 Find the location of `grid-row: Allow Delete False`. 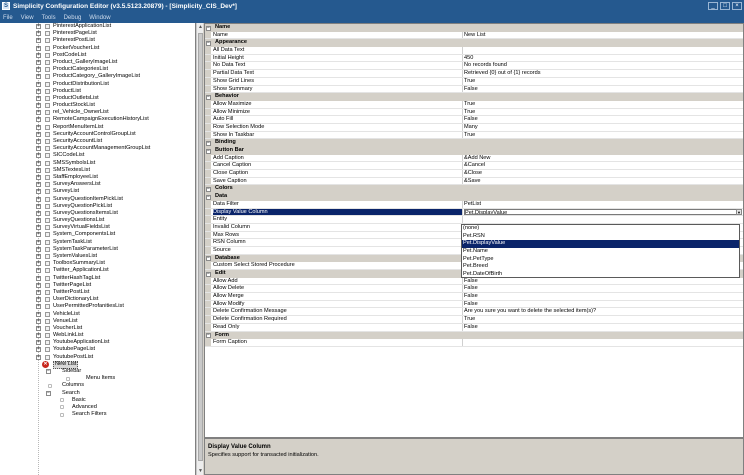

grid-row: Allow Delete False is located at coordinates (474, 289).